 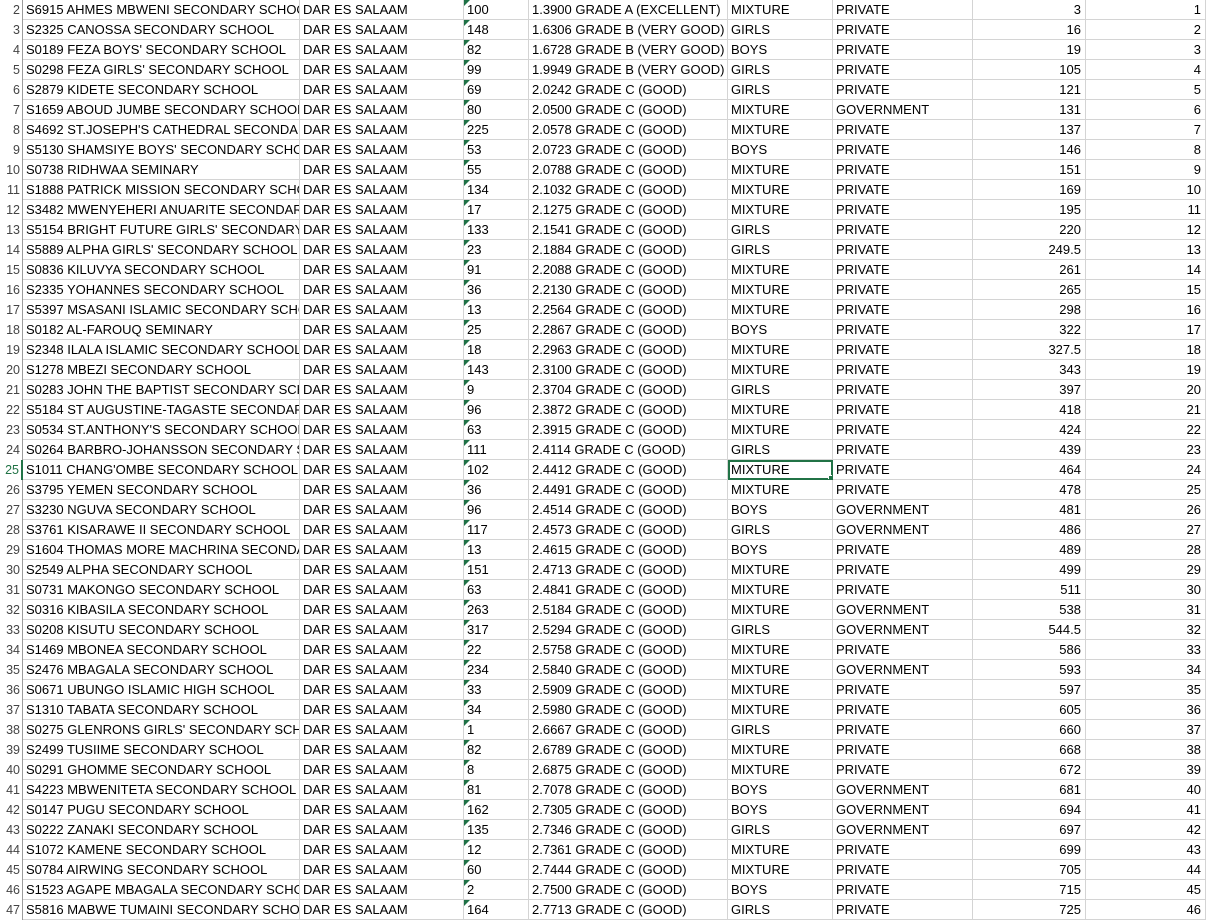 What do you see at coordinates (496, 430) in the screenshot?
I see `candidates-cell: 63` at bounding box center [496, 430].